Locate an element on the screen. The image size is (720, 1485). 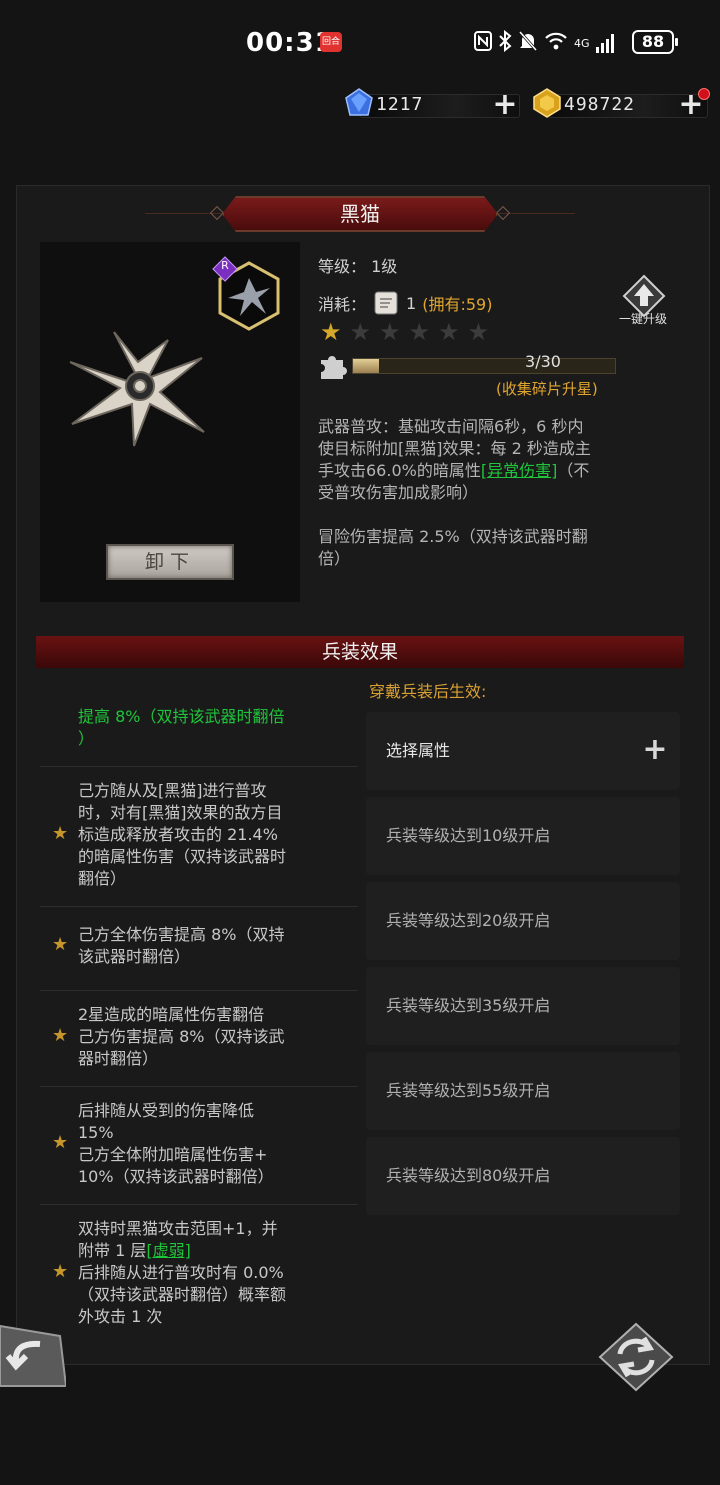
effect-line: 2星造成的暗属性伤害翻倍 is located at coordinates (171, 1014).